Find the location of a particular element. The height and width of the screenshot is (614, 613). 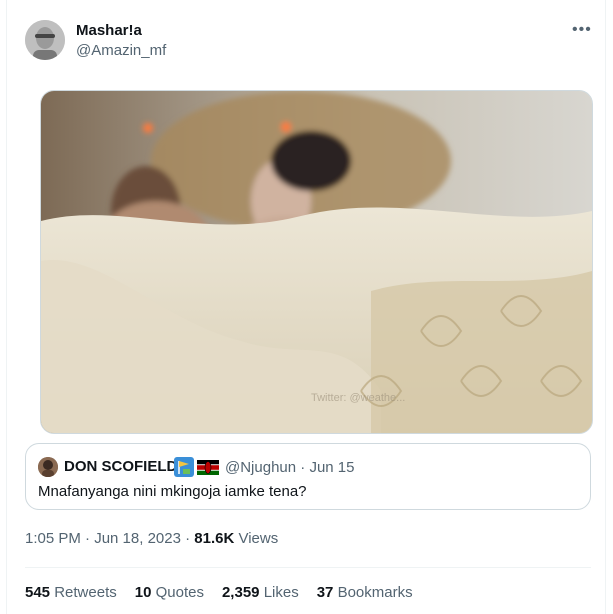

quoted-author-avatar is located at coordinates (48, 467).